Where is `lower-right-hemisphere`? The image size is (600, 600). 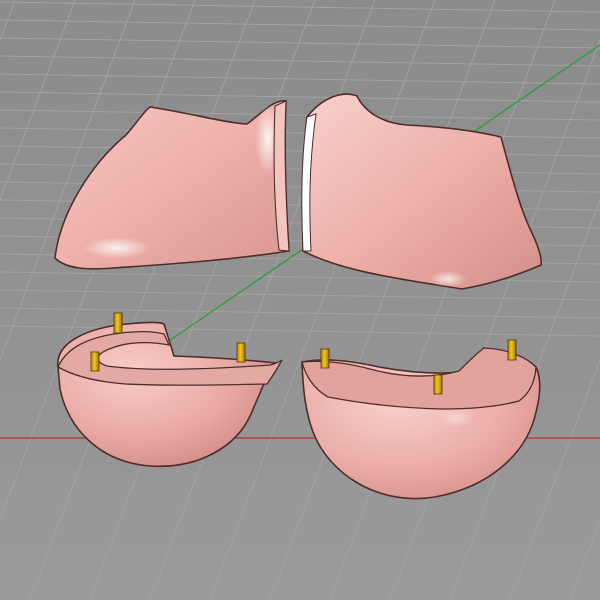
lower-right-hemisphere is located at coordinates (421, 419).